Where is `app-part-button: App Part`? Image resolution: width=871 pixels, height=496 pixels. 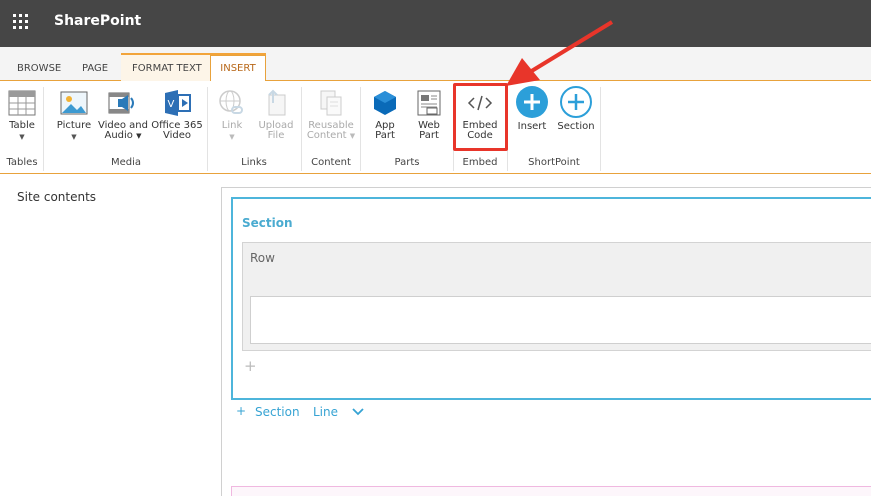 app-part-button: App Part is located at coordinates (385, 115).